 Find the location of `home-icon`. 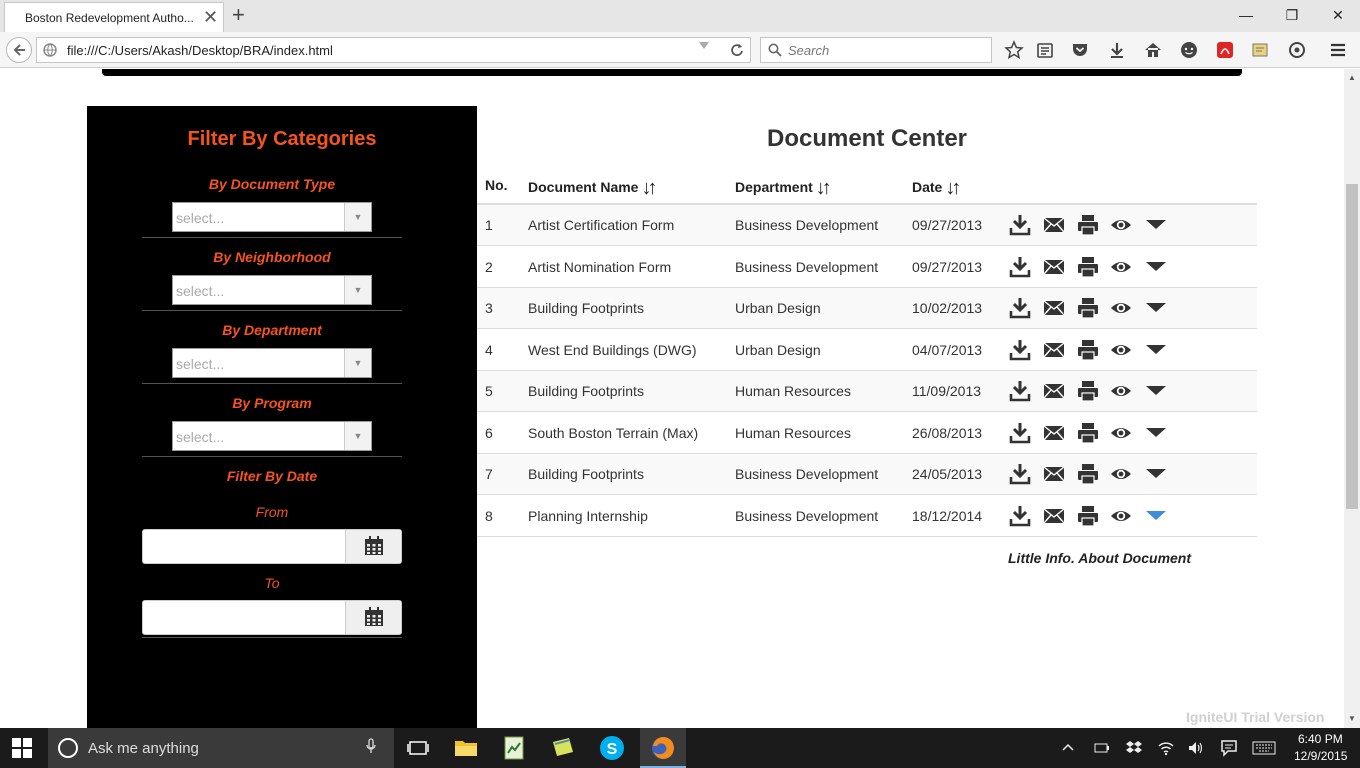

home-icon is located at coordinates (1153, 50).